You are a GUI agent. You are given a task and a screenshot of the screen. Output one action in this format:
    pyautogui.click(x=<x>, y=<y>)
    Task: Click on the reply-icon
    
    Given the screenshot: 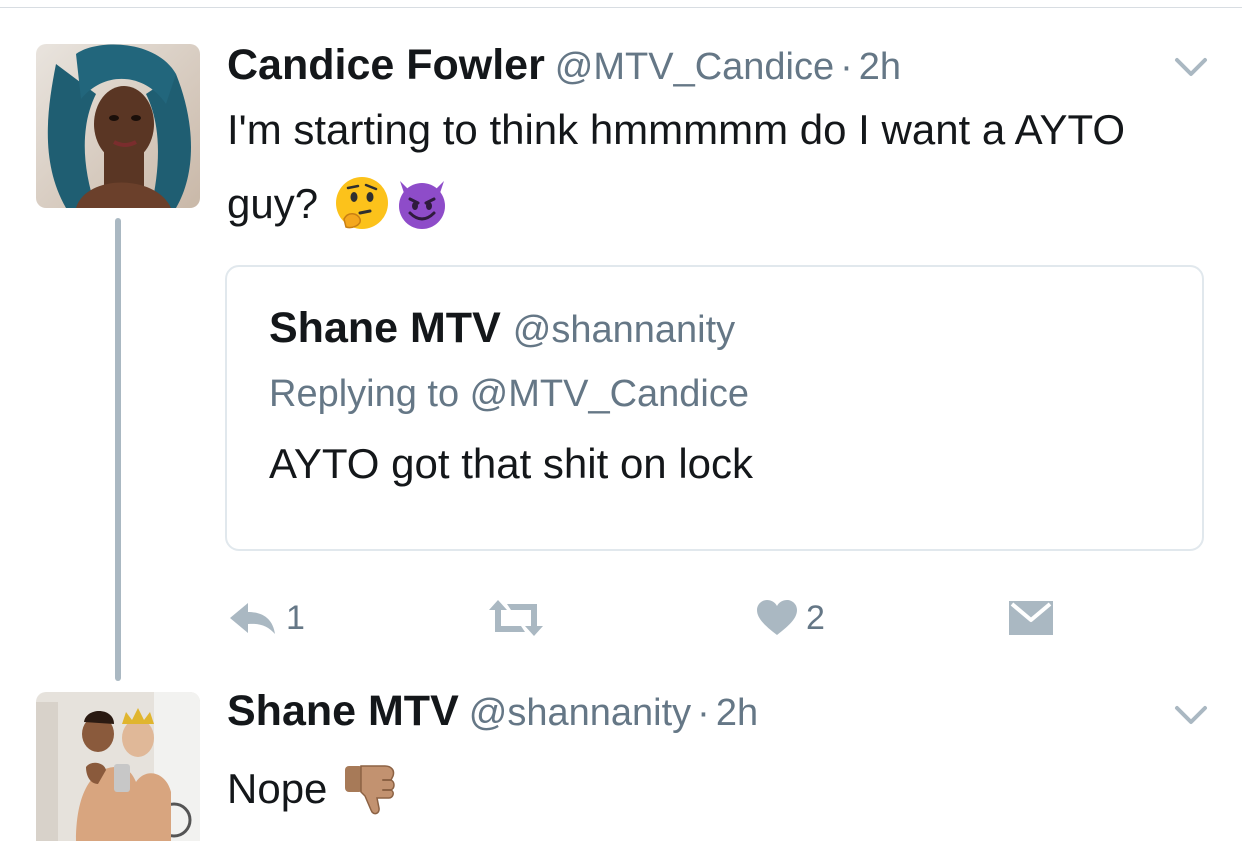 What is the action you would take?
    pyautogui.click(x=252, y=618)
    